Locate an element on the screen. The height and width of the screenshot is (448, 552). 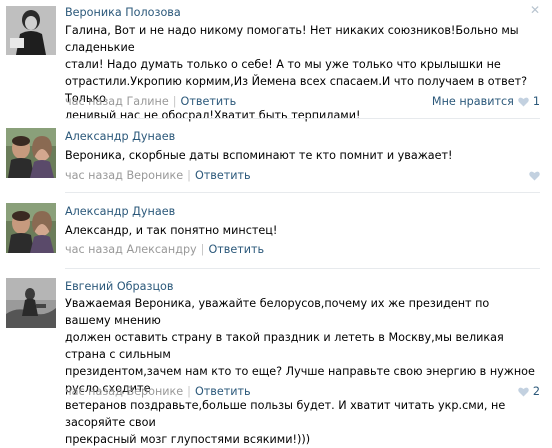
comment-meta: час назад Галине | Ответить is located at coordinates (150, 101).